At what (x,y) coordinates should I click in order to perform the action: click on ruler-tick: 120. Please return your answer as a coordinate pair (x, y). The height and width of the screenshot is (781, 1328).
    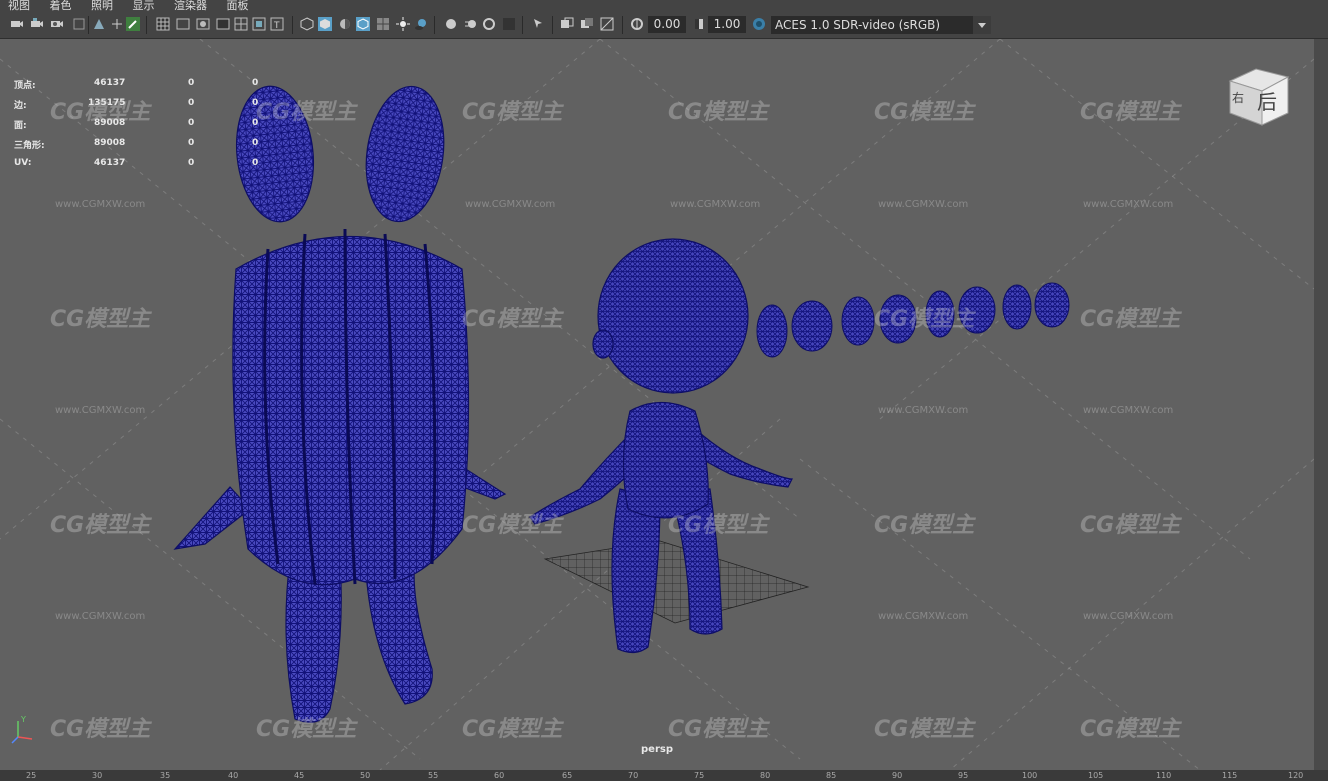
    Looking at the image, I should click on (1296, 775).